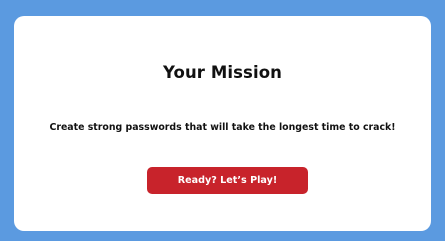 The height and width of the screenshot is (241, 445). Describe the element at coordinates (227, 180) in the screenshot. I see `play-button: Ready? Let’s Play!` at that location.